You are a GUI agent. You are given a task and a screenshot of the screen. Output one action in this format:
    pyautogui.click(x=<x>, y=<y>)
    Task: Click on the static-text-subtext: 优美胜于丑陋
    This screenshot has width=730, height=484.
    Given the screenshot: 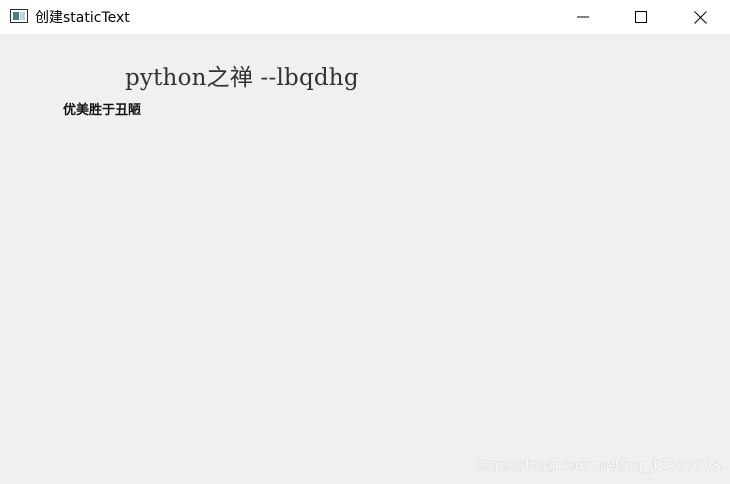 What is the action you would take?
    pyautogui.click(x=102, y=110)
    